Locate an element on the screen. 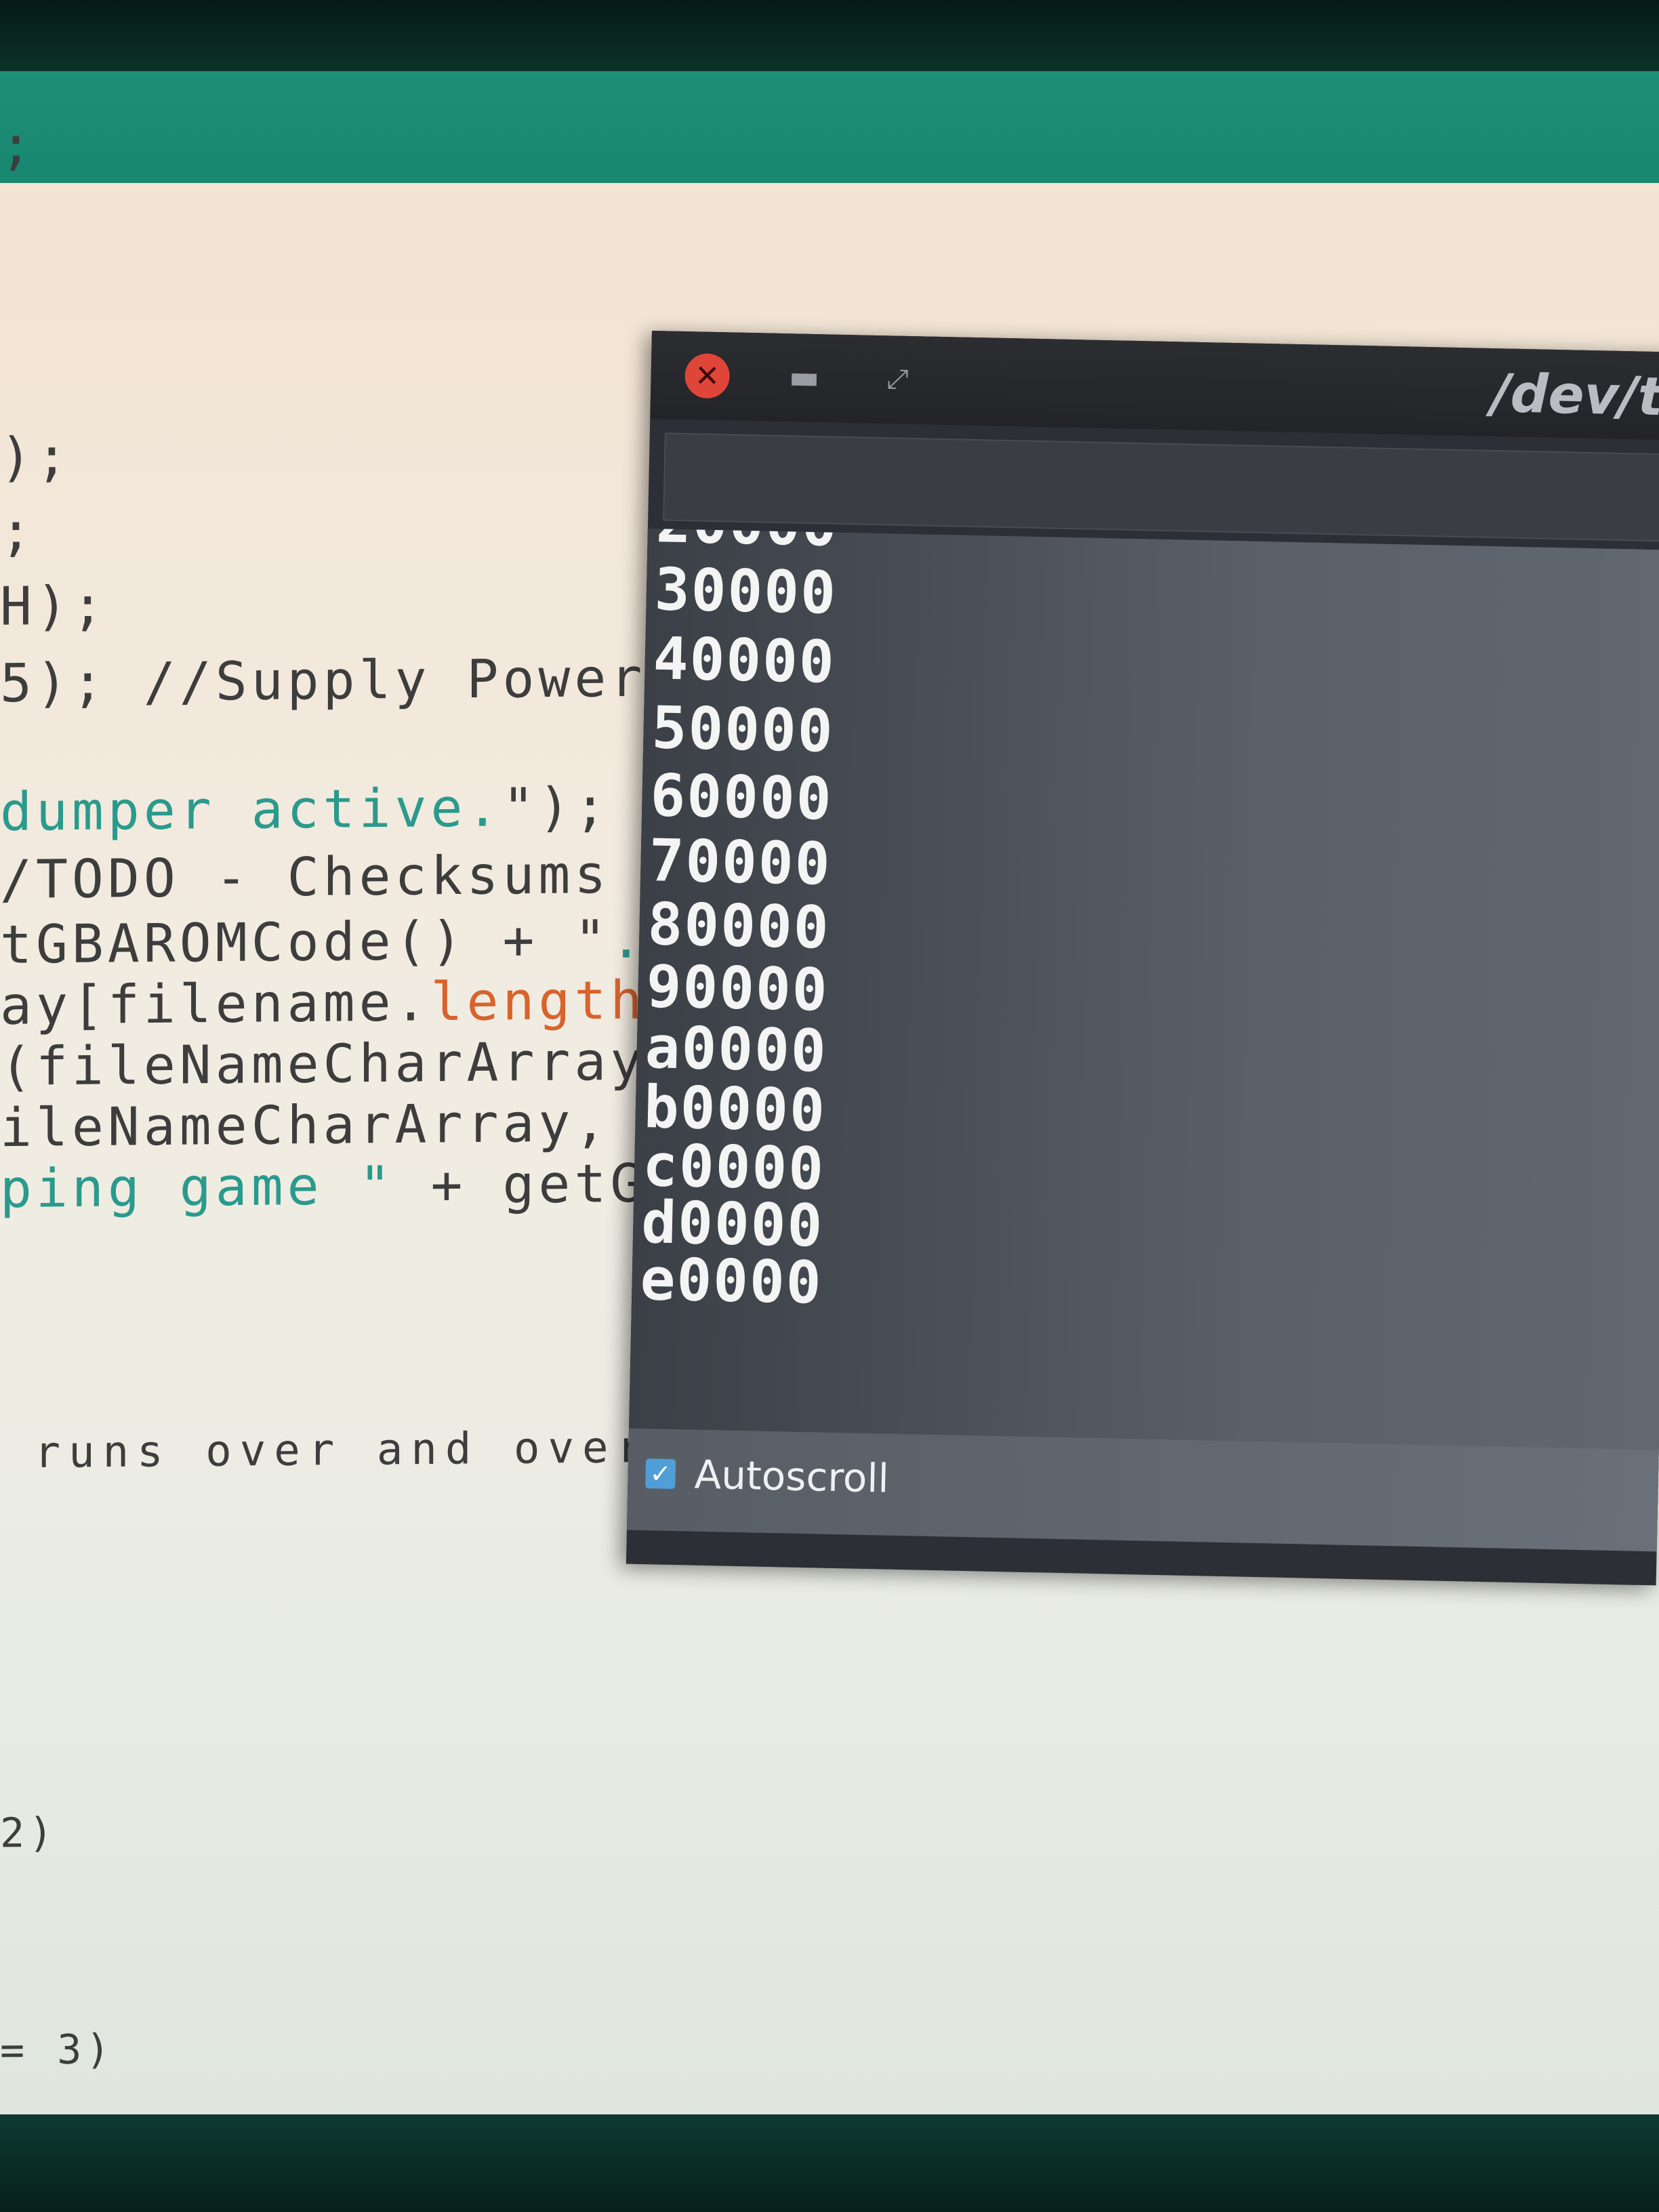 This screenshot has width=1659, height=2212. code-line: H); is located at coordinates (54, 606).